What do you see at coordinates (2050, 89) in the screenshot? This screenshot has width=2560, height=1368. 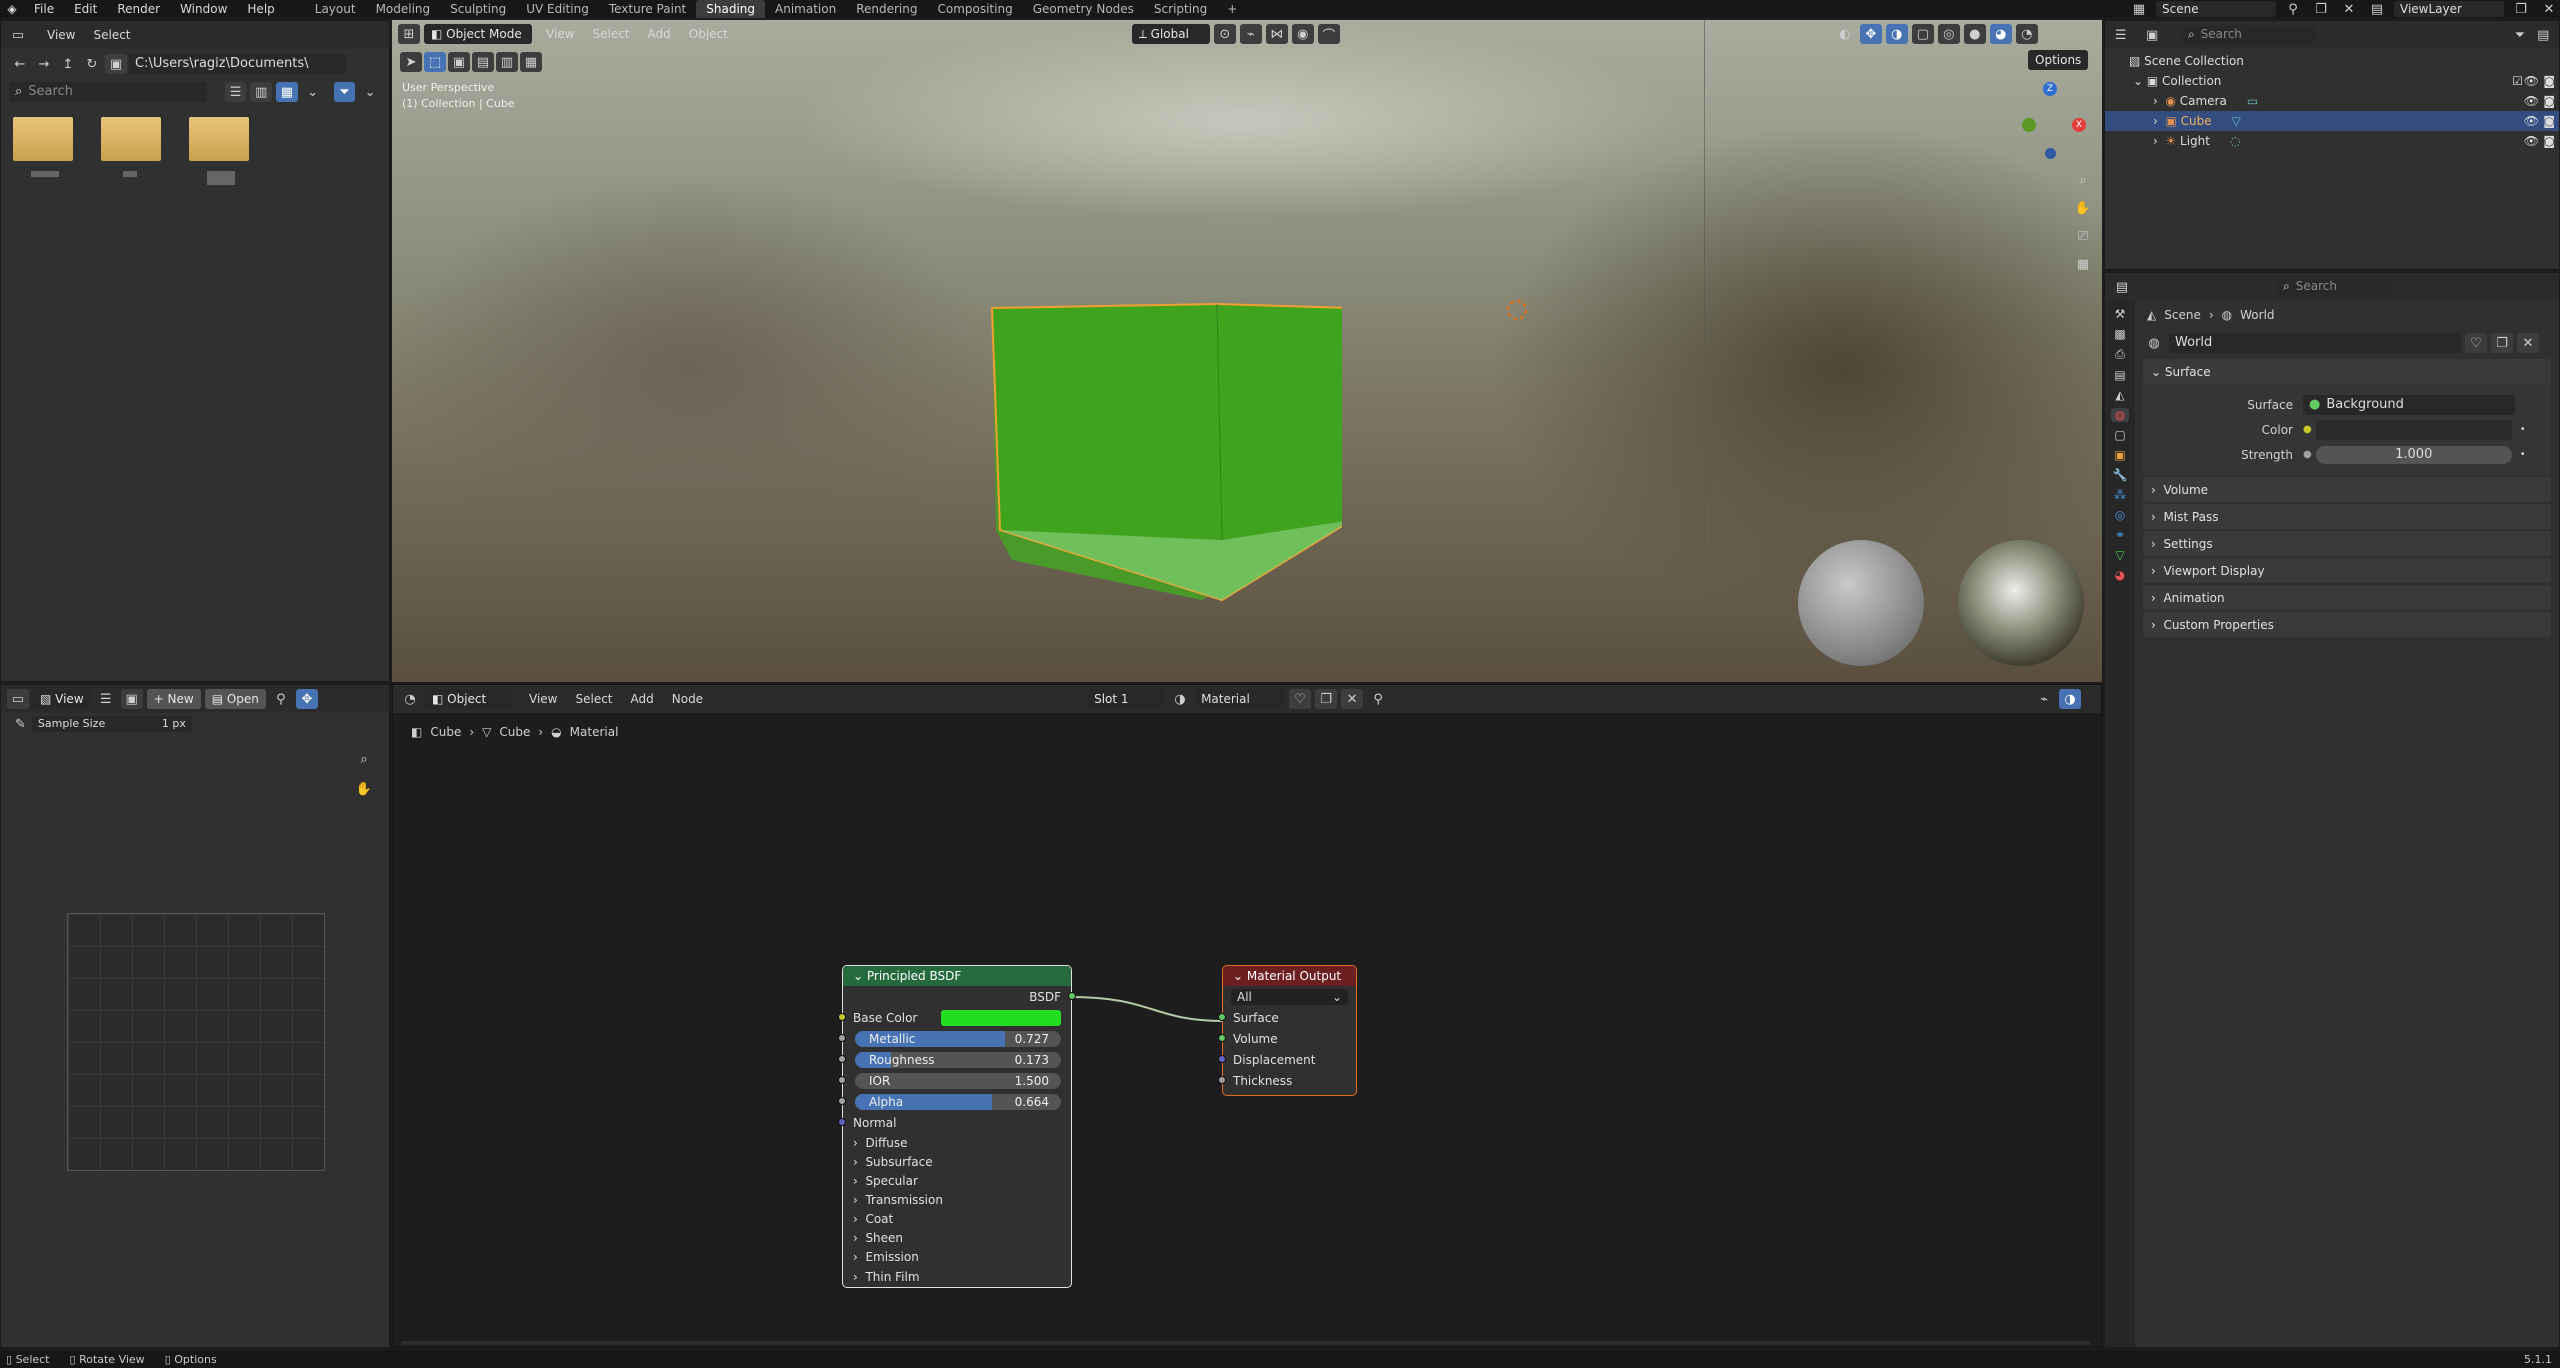 I see `z-axis-handle: Z` at bounding box center [2050, 89].